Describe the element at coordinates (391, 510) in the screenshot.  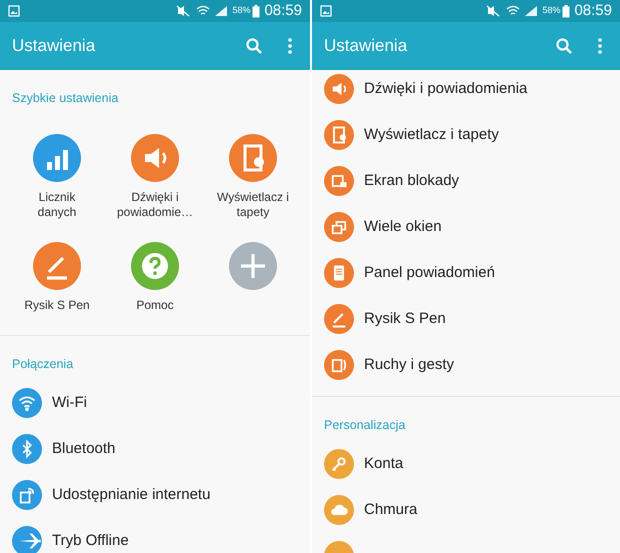
I see `settings-item: Chmura` at that location.